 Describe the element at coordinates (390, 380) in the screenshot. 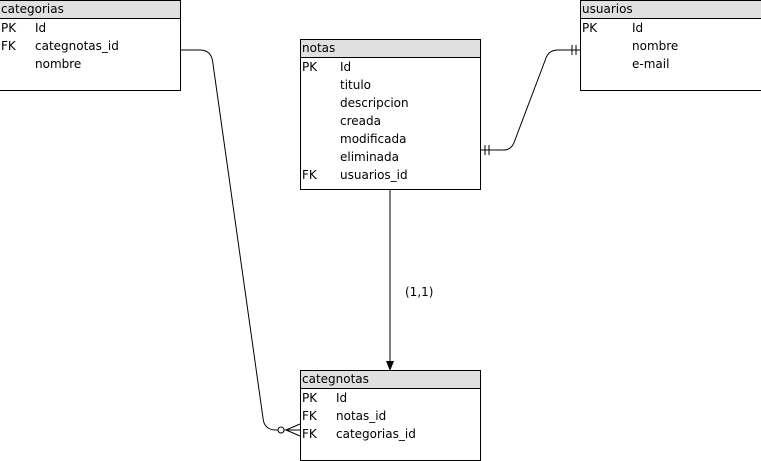

I see `entity-title: categnotas` at that location.